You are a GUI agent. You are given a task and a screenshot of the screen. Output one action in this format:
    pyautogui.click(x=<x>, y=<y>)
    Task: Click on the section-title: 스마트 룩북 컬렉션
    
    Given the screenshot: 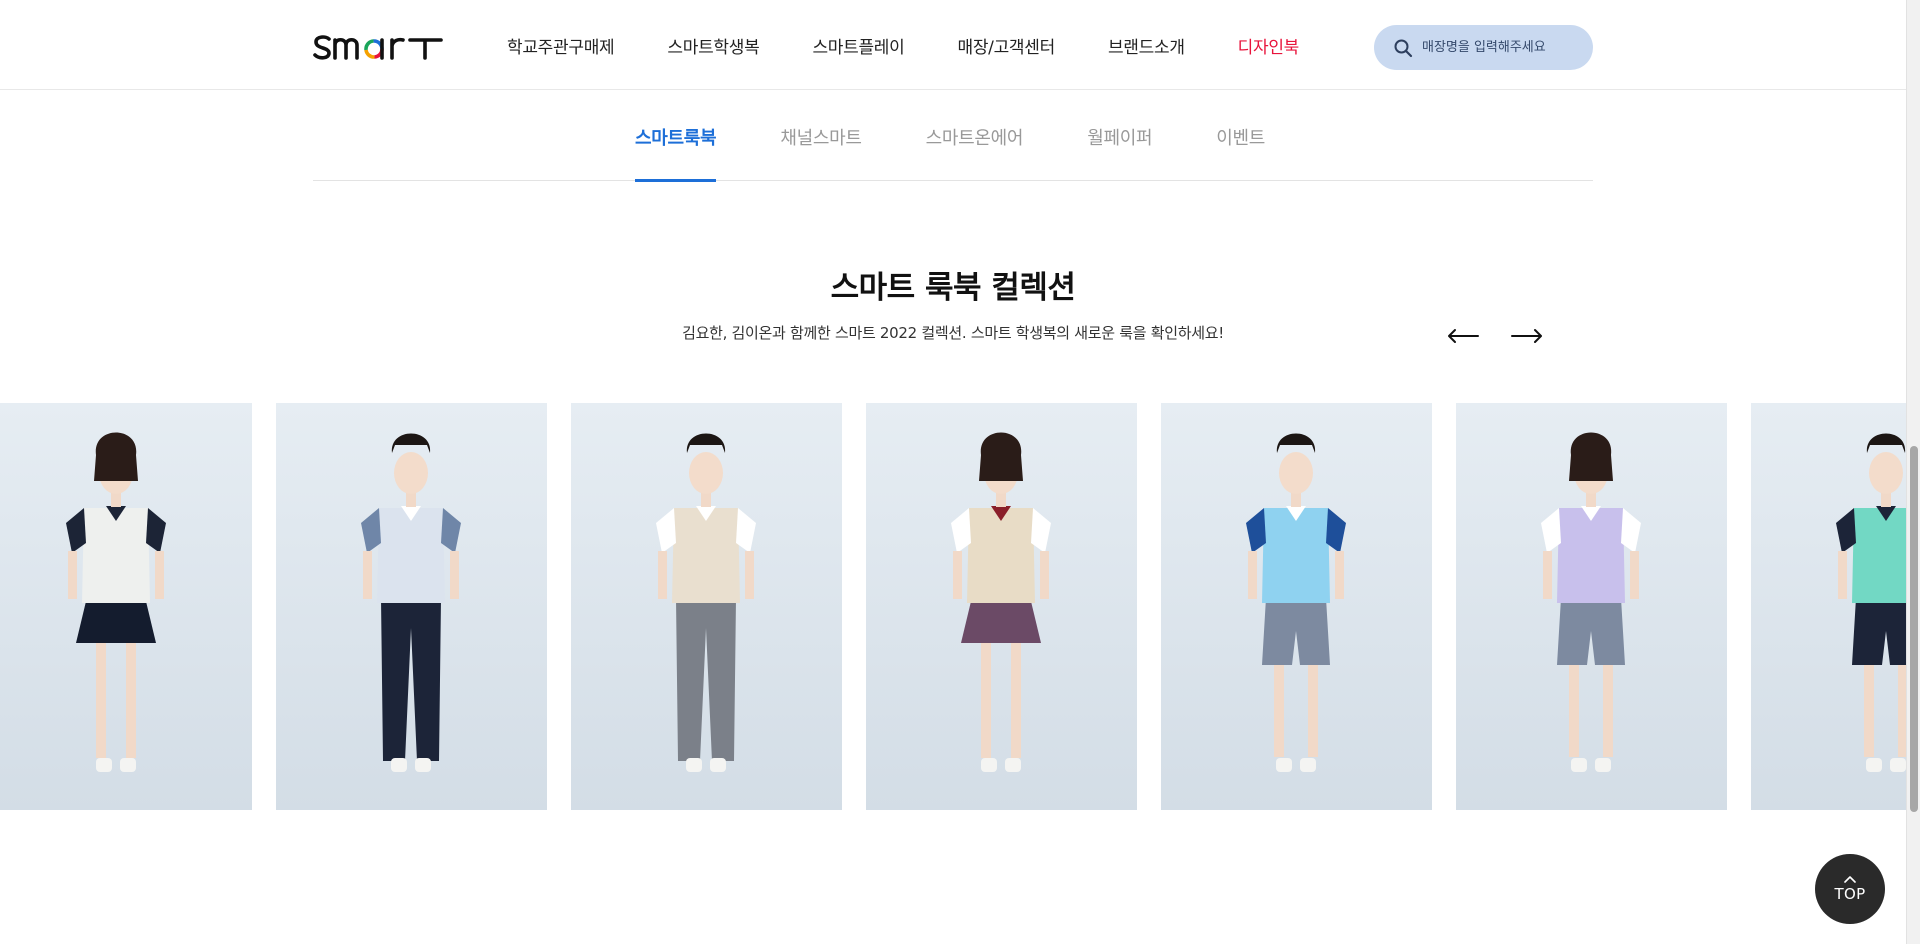 What is the action you would take?
    pyautogui.click(x=953, y=288)
    